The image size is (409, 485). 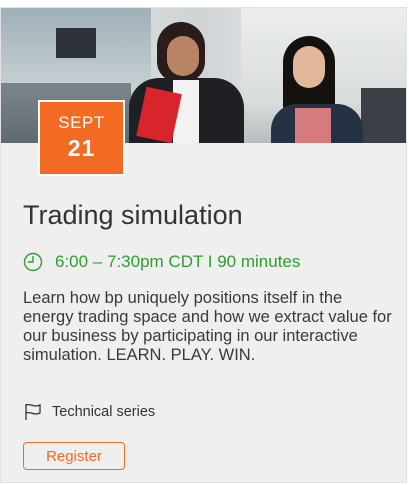 What do you see at coordinates (74, 456) in the screenshot?
I see `register-button: Register` at bounding box center [74, 456].